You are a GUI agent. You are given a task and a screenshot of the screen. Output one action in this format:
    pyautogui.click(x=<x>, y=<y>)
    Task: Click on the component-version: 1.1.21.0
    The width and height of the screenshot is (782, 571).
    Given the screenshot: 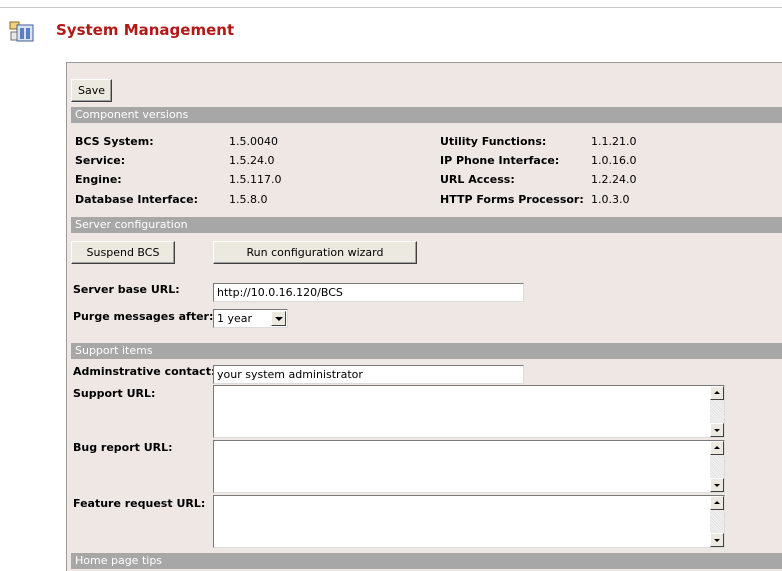 What is the action you would take?
    pyautogui.click(x=614, y=141)
    